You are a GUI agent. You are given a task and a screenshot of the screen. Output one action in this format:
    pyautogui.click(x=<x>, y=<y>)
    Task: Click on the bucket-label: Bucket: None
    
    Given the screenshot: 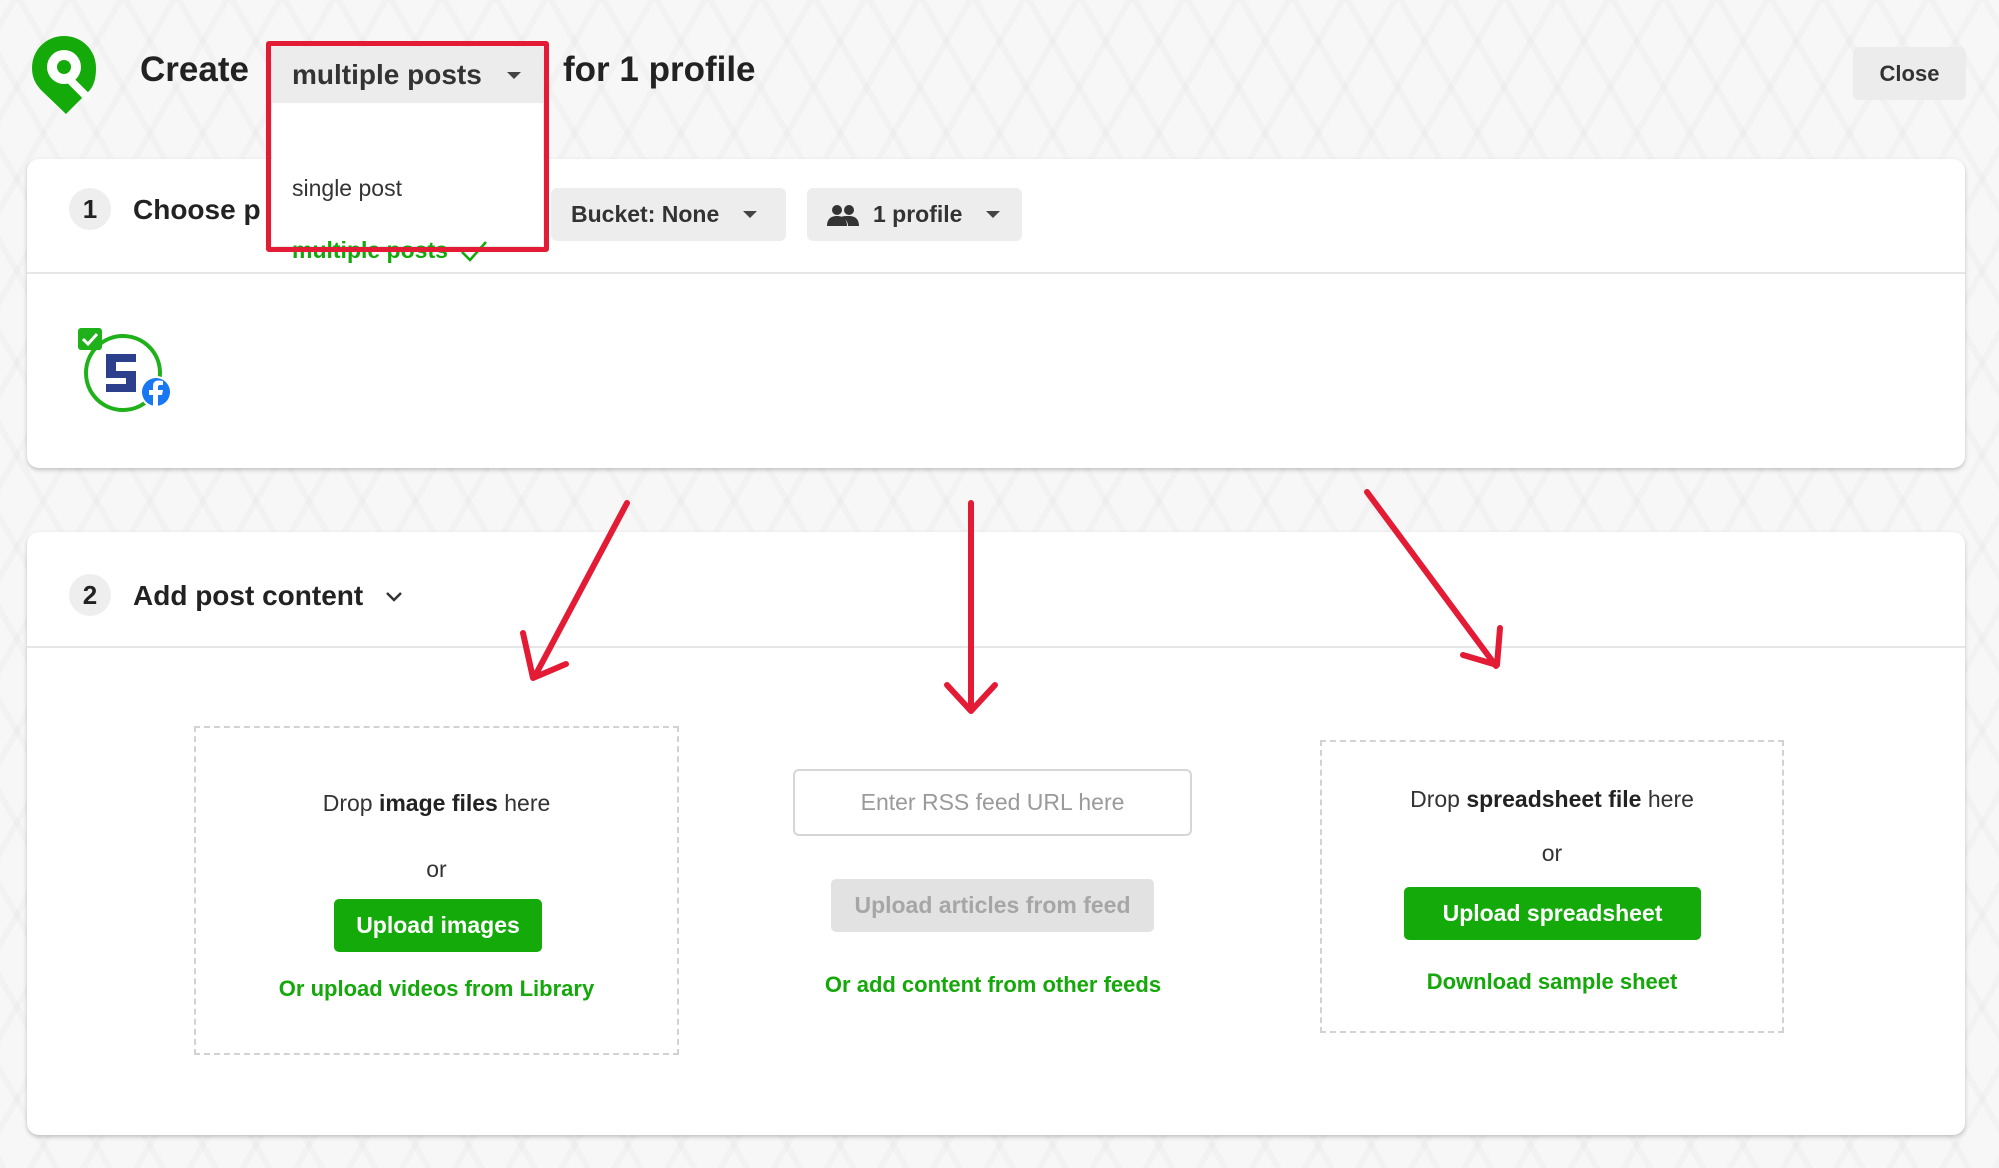 What is the action you would take?
    pyautogui.click(x=645, y=214)
    